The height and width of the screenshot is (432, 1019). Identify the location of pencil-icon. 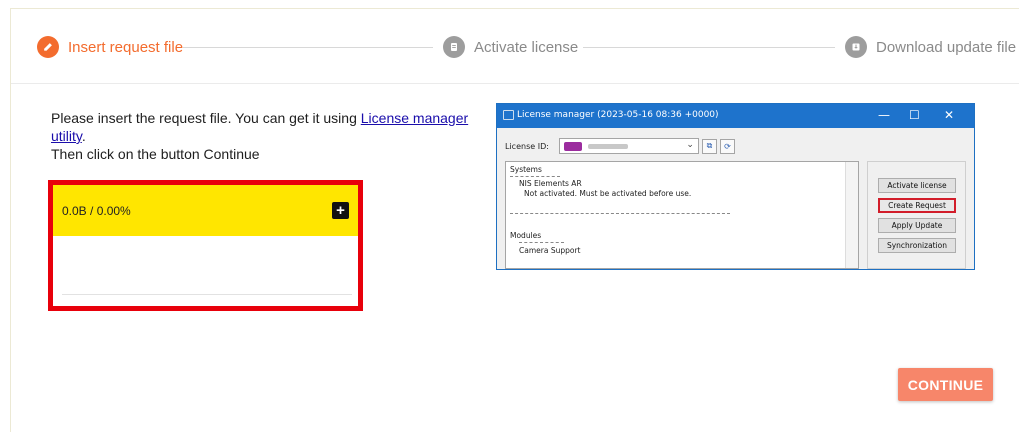
(48, 47).